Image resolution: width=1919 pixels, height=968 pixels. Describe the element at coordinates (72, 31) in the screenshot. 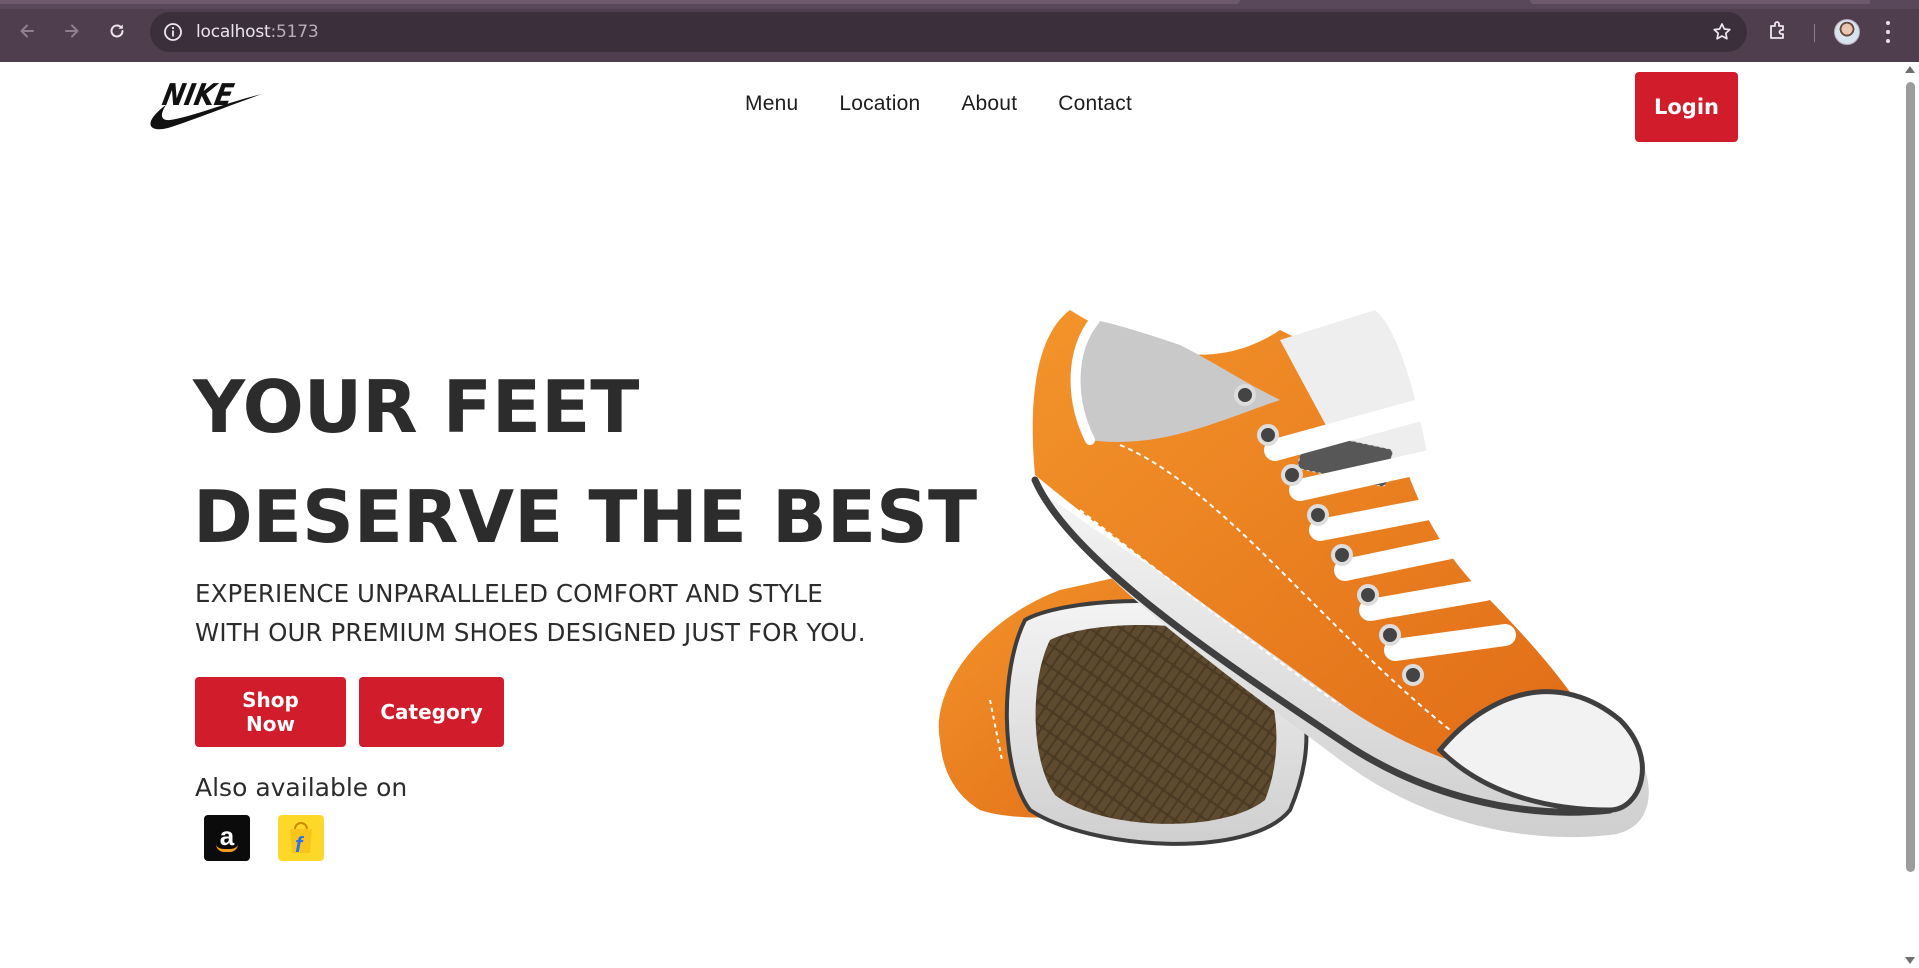

I see `forward-arrow-icon` at that location.